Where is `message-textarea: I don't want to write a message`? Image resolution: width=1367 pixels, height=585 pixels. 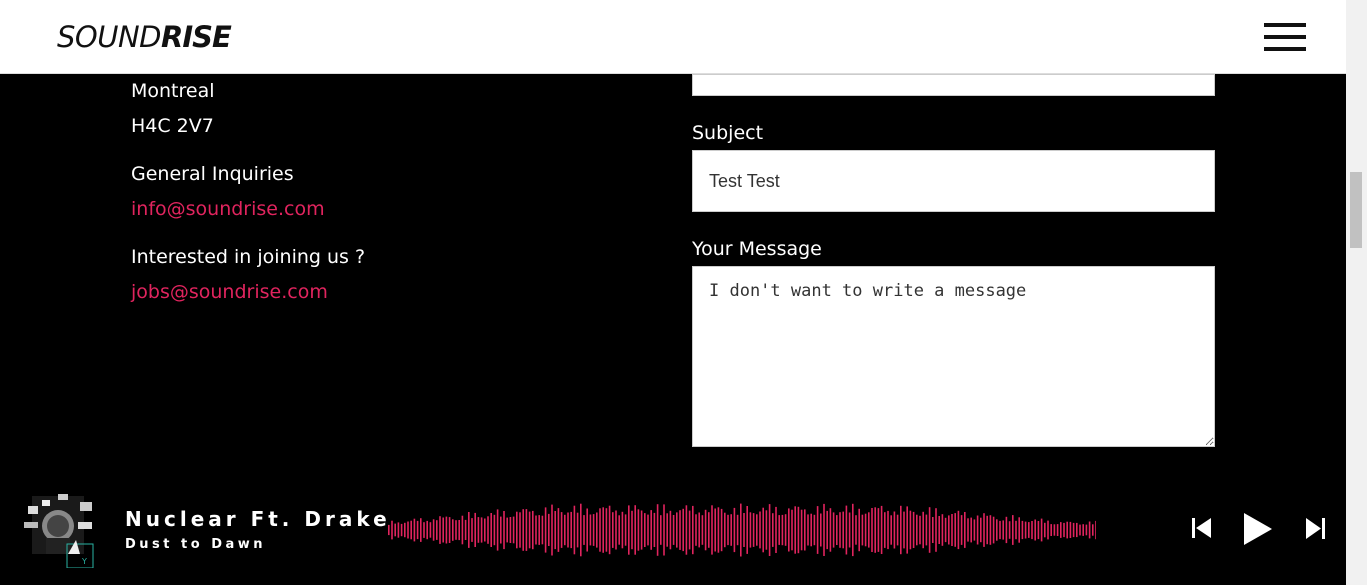
message-textarea: I don't want to write a message is located at coordinates (953, 356).